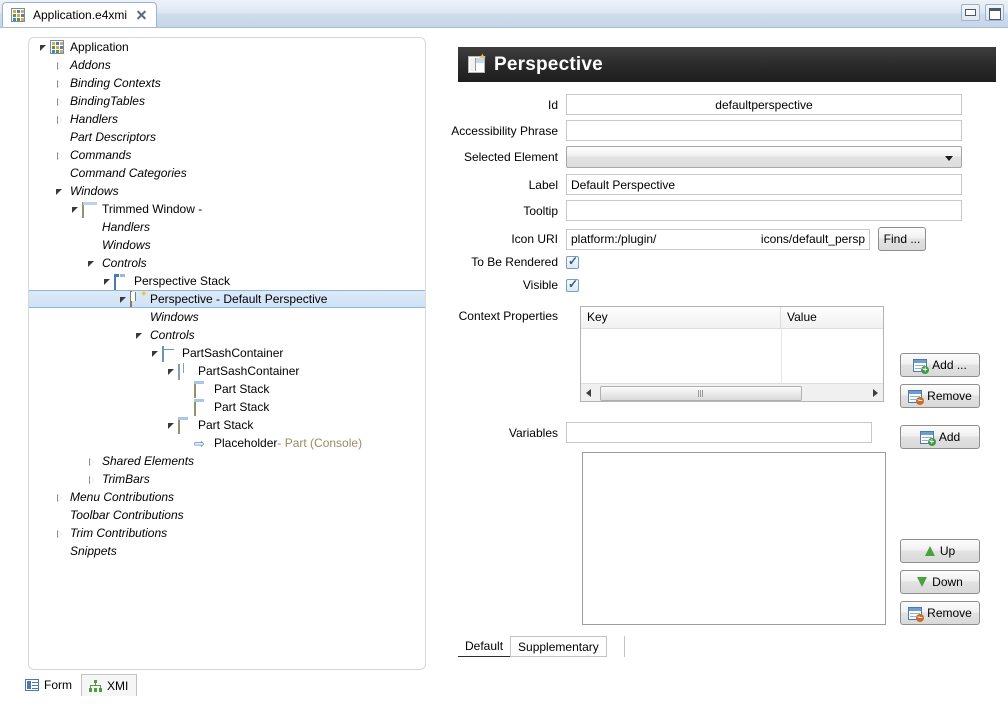 Image resolution: width=1008 pixels, height=712 pixels. What do you see at coordinates (940, 437) in the screenshot?
I see `variables-add-button: + Add` at bounding box center [940, 437].